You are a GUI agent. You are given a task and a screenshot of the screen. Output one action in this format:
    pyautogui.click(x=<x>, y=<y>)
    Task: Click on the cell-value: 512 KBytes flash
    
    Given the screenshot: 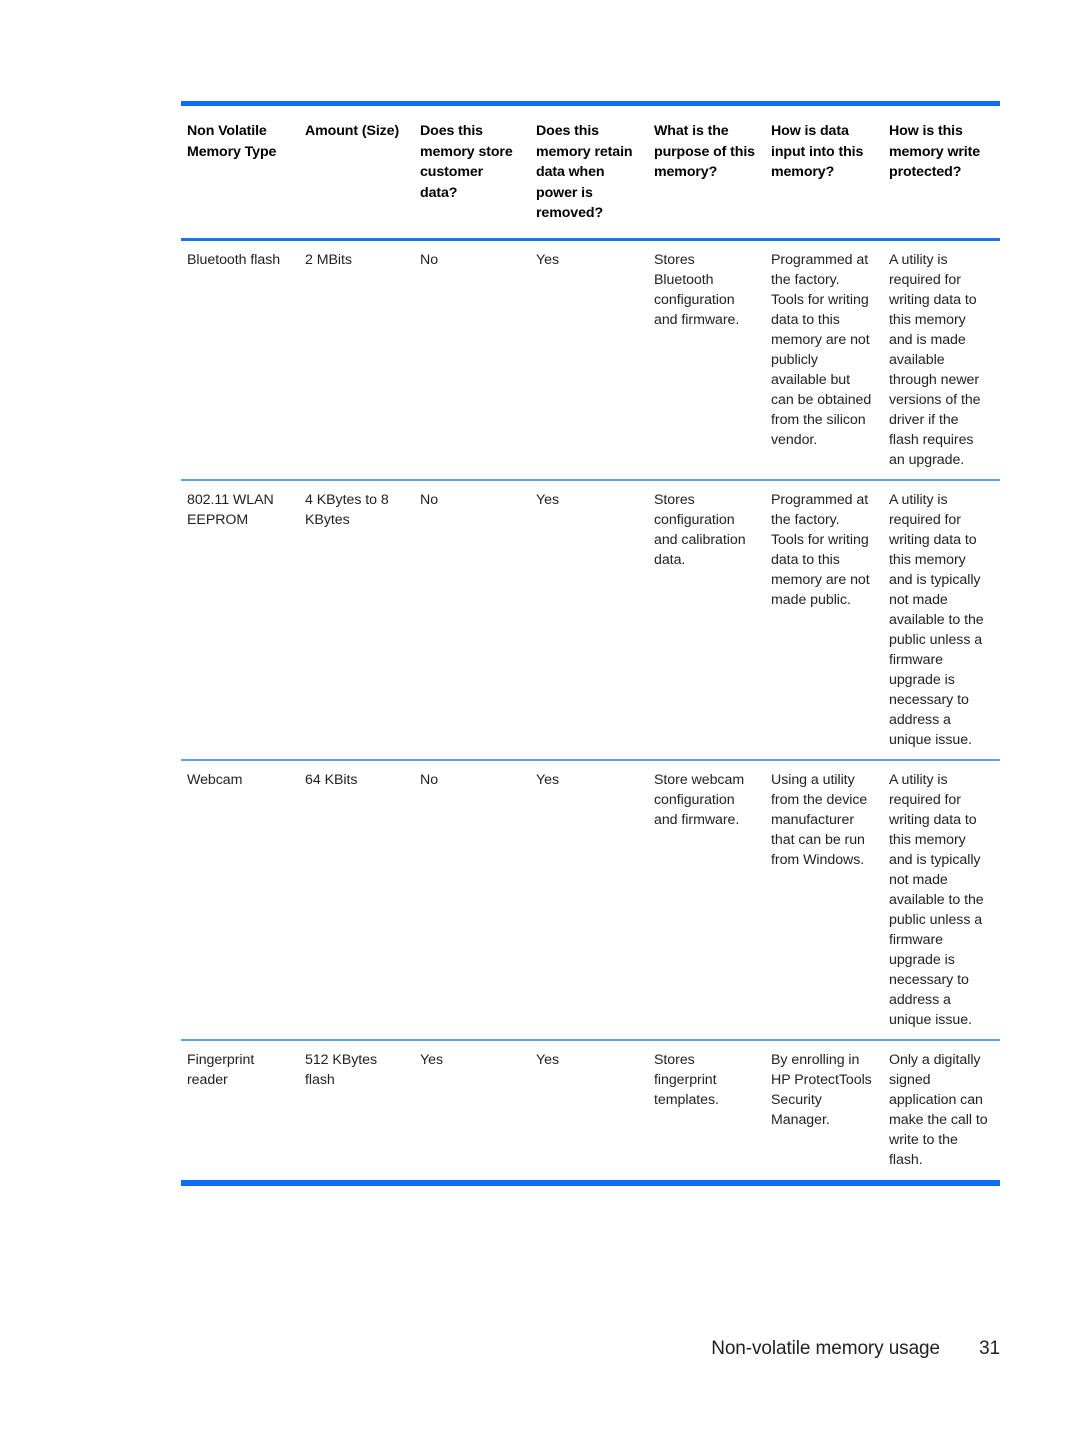 What is the action you would take?
    pyautogui.click(x=341, y=1069)
    